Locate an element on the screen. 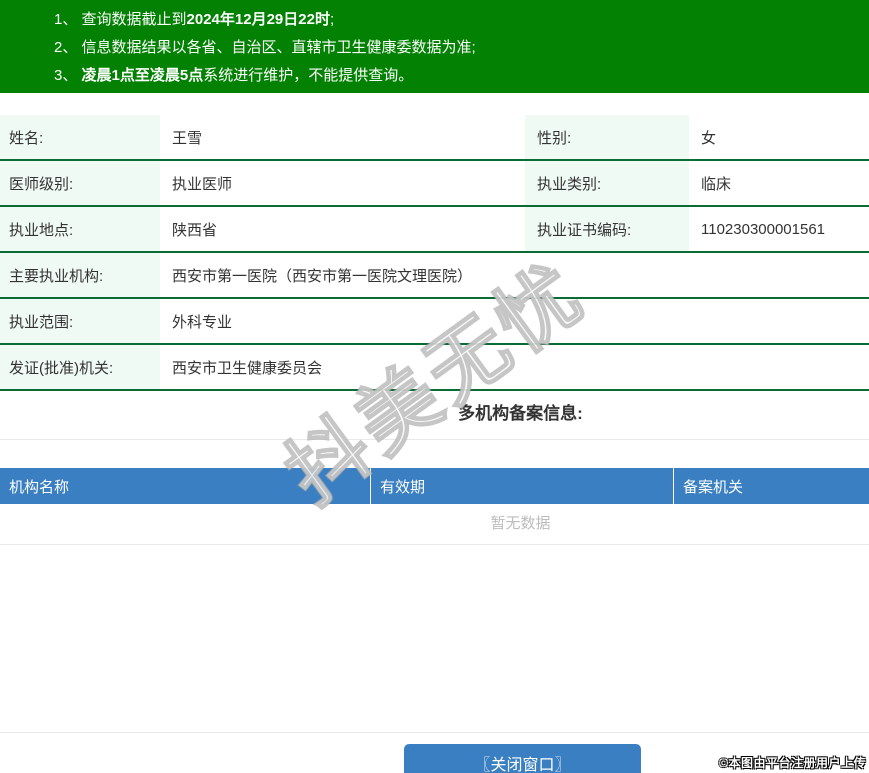 This screenshot has height=773, width=869. field-label: 主要执业机构: is located at coordinates (80, 275).